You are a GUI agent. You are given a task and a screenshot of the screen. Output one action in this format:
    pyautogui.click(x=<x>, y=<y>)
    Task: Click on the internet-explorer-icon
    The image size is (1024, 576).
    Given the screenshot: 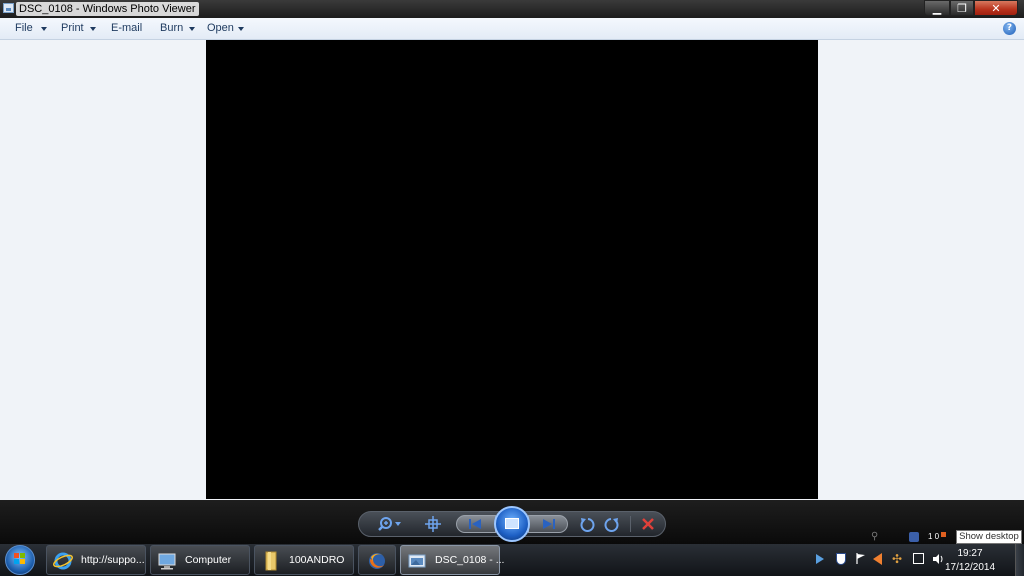 What is the action you would take?
    pyautogui.click(x=63, y=561)
    